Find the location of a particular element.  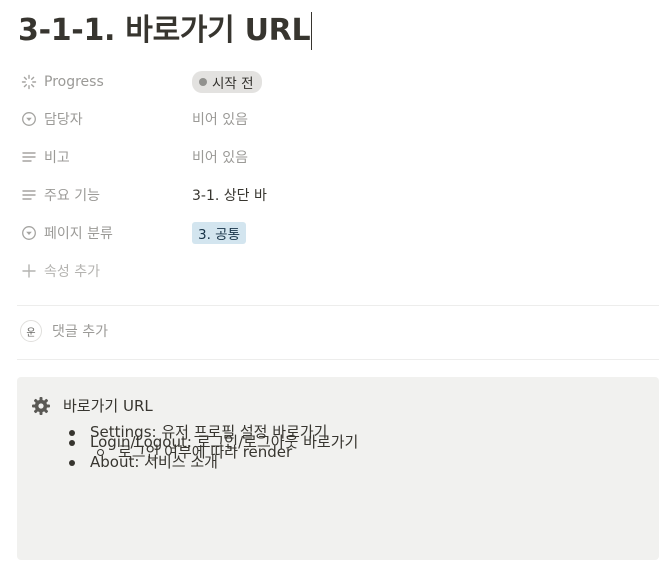

property-value-notes: 비어 있음 is located at coordinates (220, 157).